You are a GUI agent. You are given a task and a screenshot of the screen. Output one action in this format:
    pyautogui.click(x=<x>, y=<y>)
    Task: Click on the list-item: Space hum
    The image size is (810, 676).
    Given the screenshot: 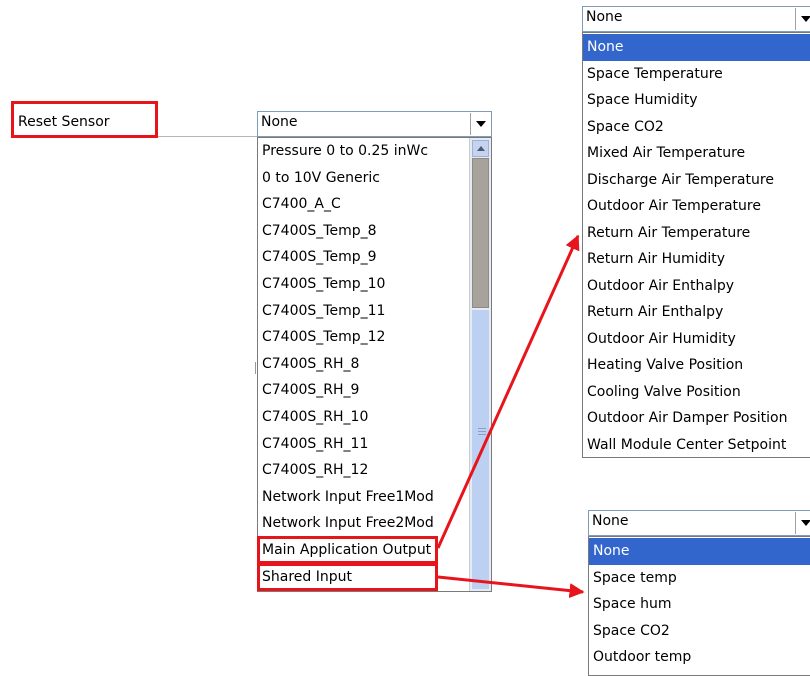 What is the action you would take?
    pyautogui.click(x=699, y=604)
    